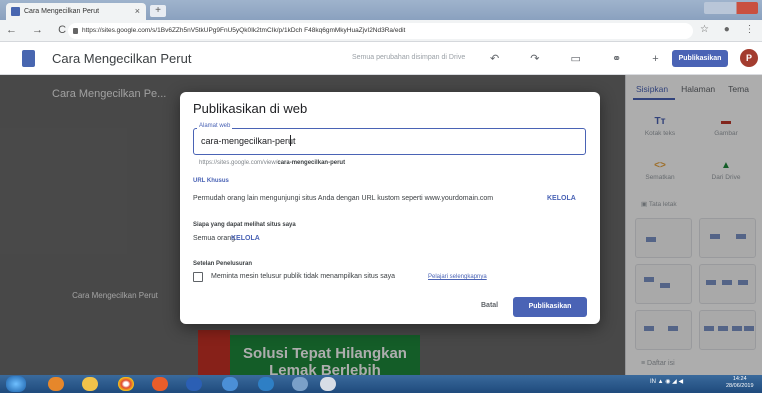 The image size is (762, 393). I want to click on text-caret, so click(290, 140).